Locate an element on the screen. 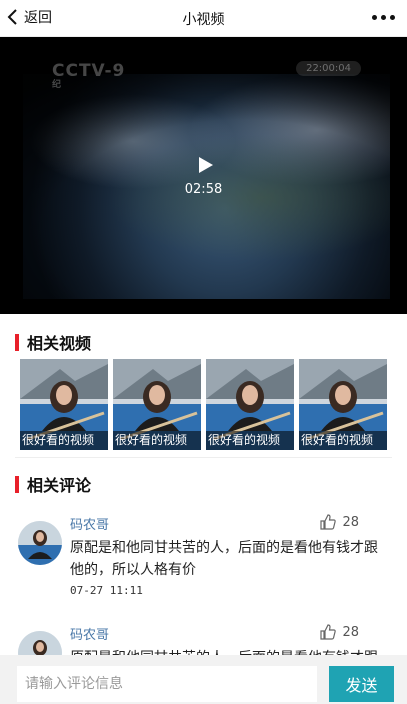 This screenshot has height=704, width=407. top-nav-bar: 返回 小视频 is located at coordinates (203, 18).